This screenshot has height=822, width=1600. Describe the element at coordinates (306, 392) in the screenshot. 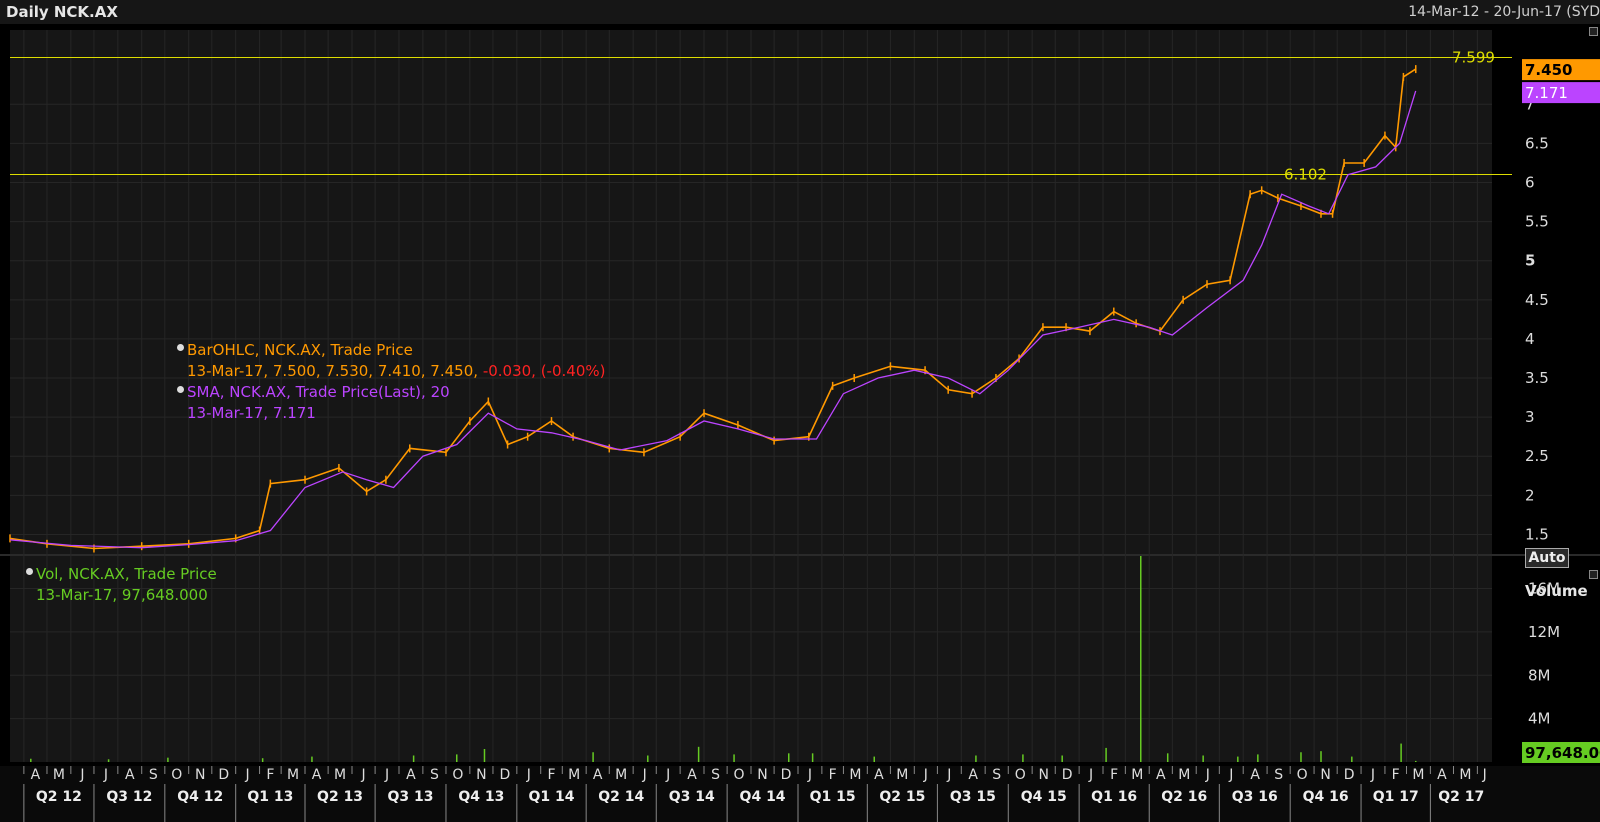

I see `sma-legend-title: SMA, NCK.AX, Trade Price(Last),` at that location.